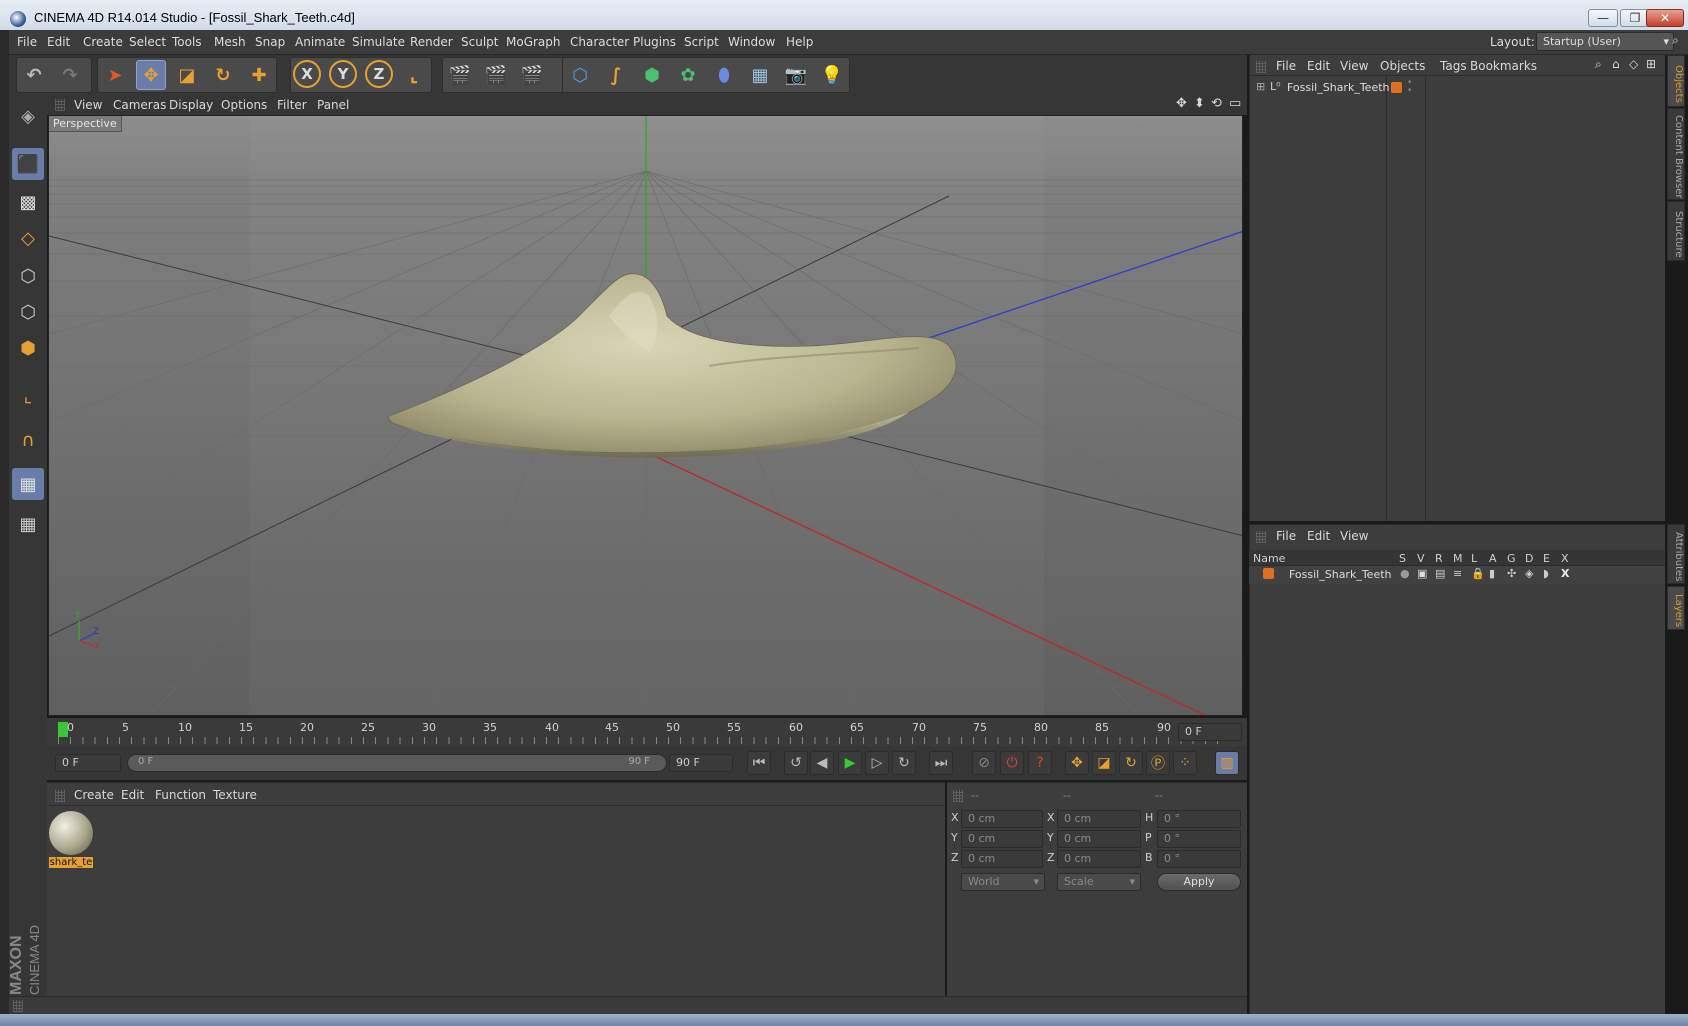 The image size is (1688, 1026). What do you see at coordinates (1354, 66) in the screenshot?
I see `object-menu-view: View` at bounding box center [1354, 66].